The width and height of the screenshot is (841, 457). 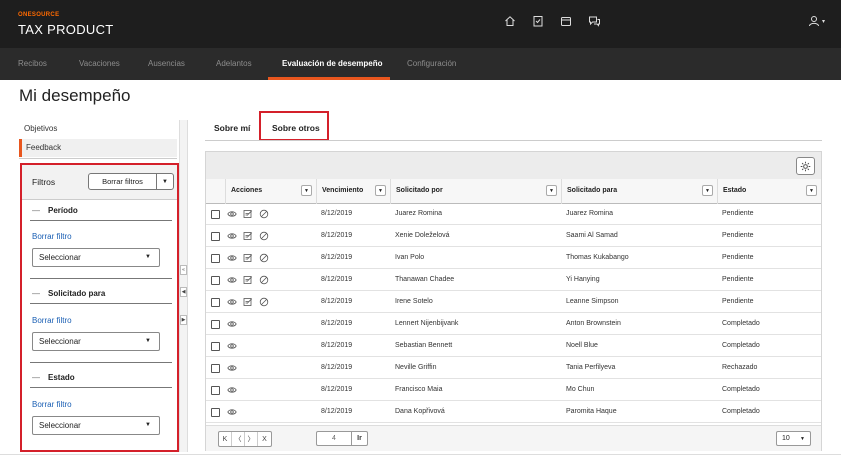 What do you see at coordinates (264, 439) in the screenshot?
I see `last-page-button: X` at bounding box center [264, 439].